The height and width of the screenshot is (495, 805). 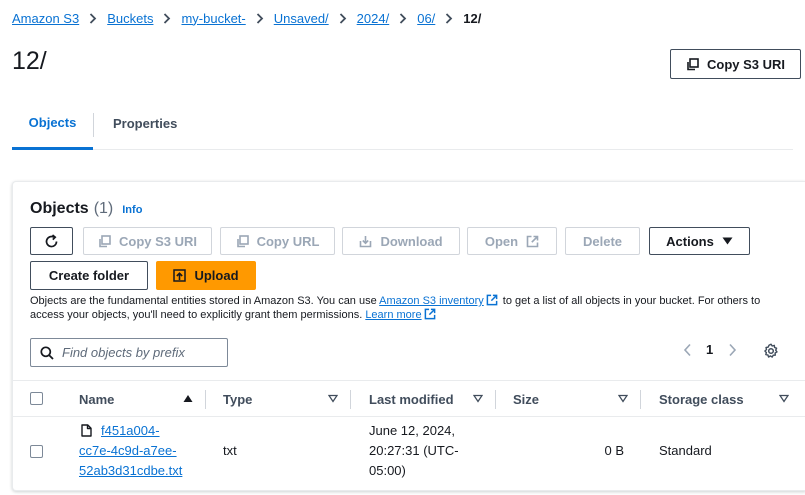 What do you see at coordinates (301, 18) in the screenshot?
I see `breadcrumb-unsaved: Unsaved/` at bounding box center [301, 18].